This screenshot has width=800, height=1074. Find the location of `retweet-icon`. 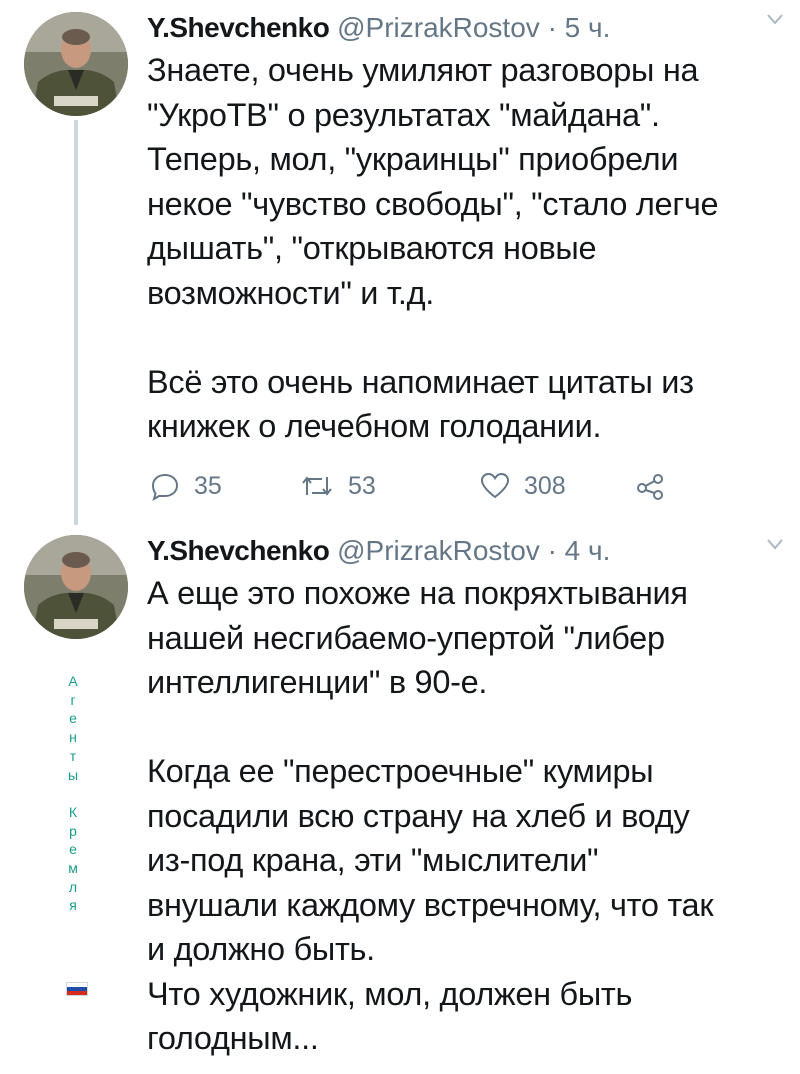

retweet-icon is located at coordinates (317, 486).